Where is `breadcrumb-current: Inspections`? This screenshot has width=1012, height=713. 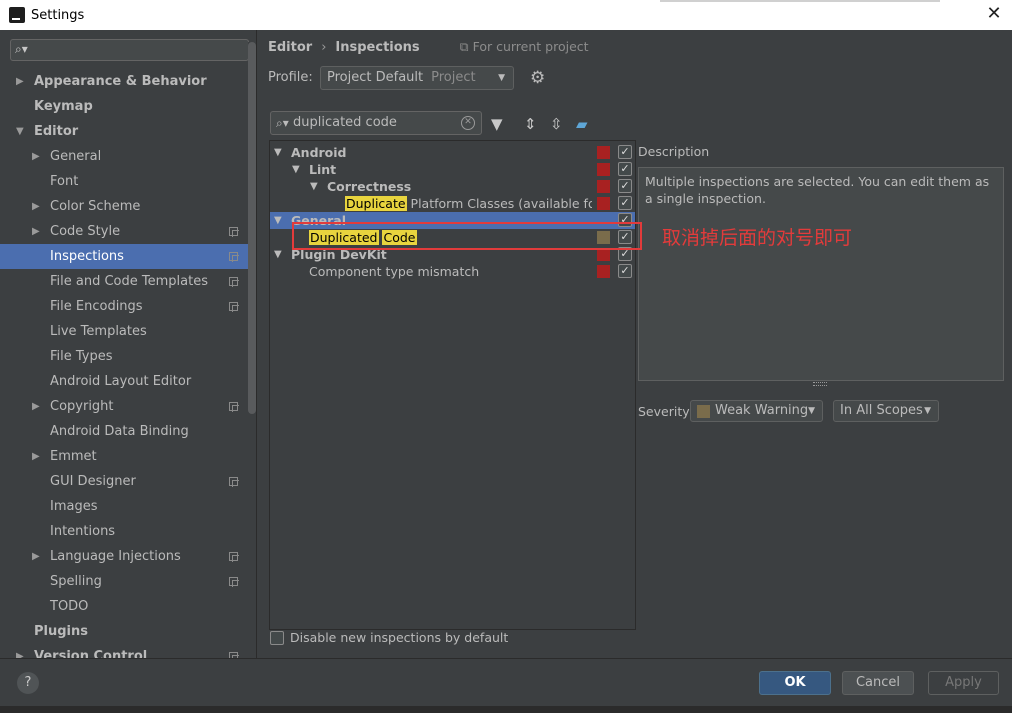 breadcrumb-current: Inspections is located at coordinates (377, 47).